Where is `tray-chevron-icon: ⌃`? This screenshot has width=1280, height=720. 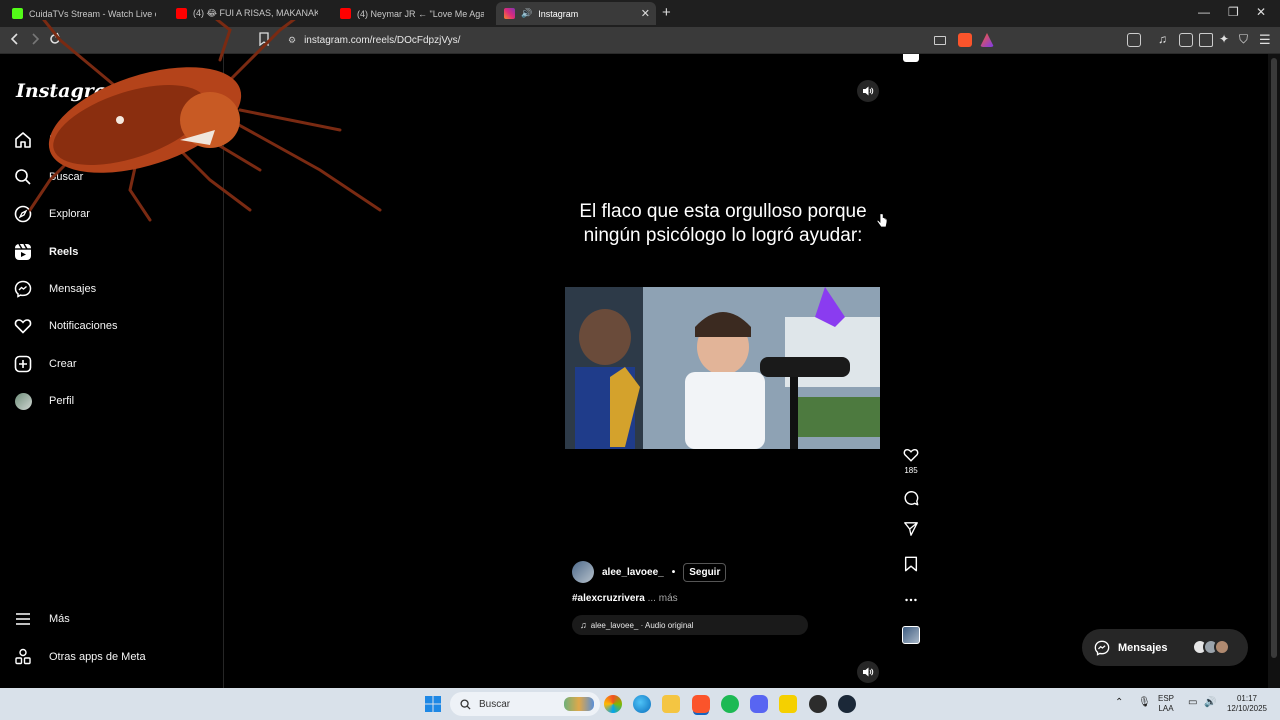 tray-chevron-icon: ⌃ is located at coordinates (1119, 703).